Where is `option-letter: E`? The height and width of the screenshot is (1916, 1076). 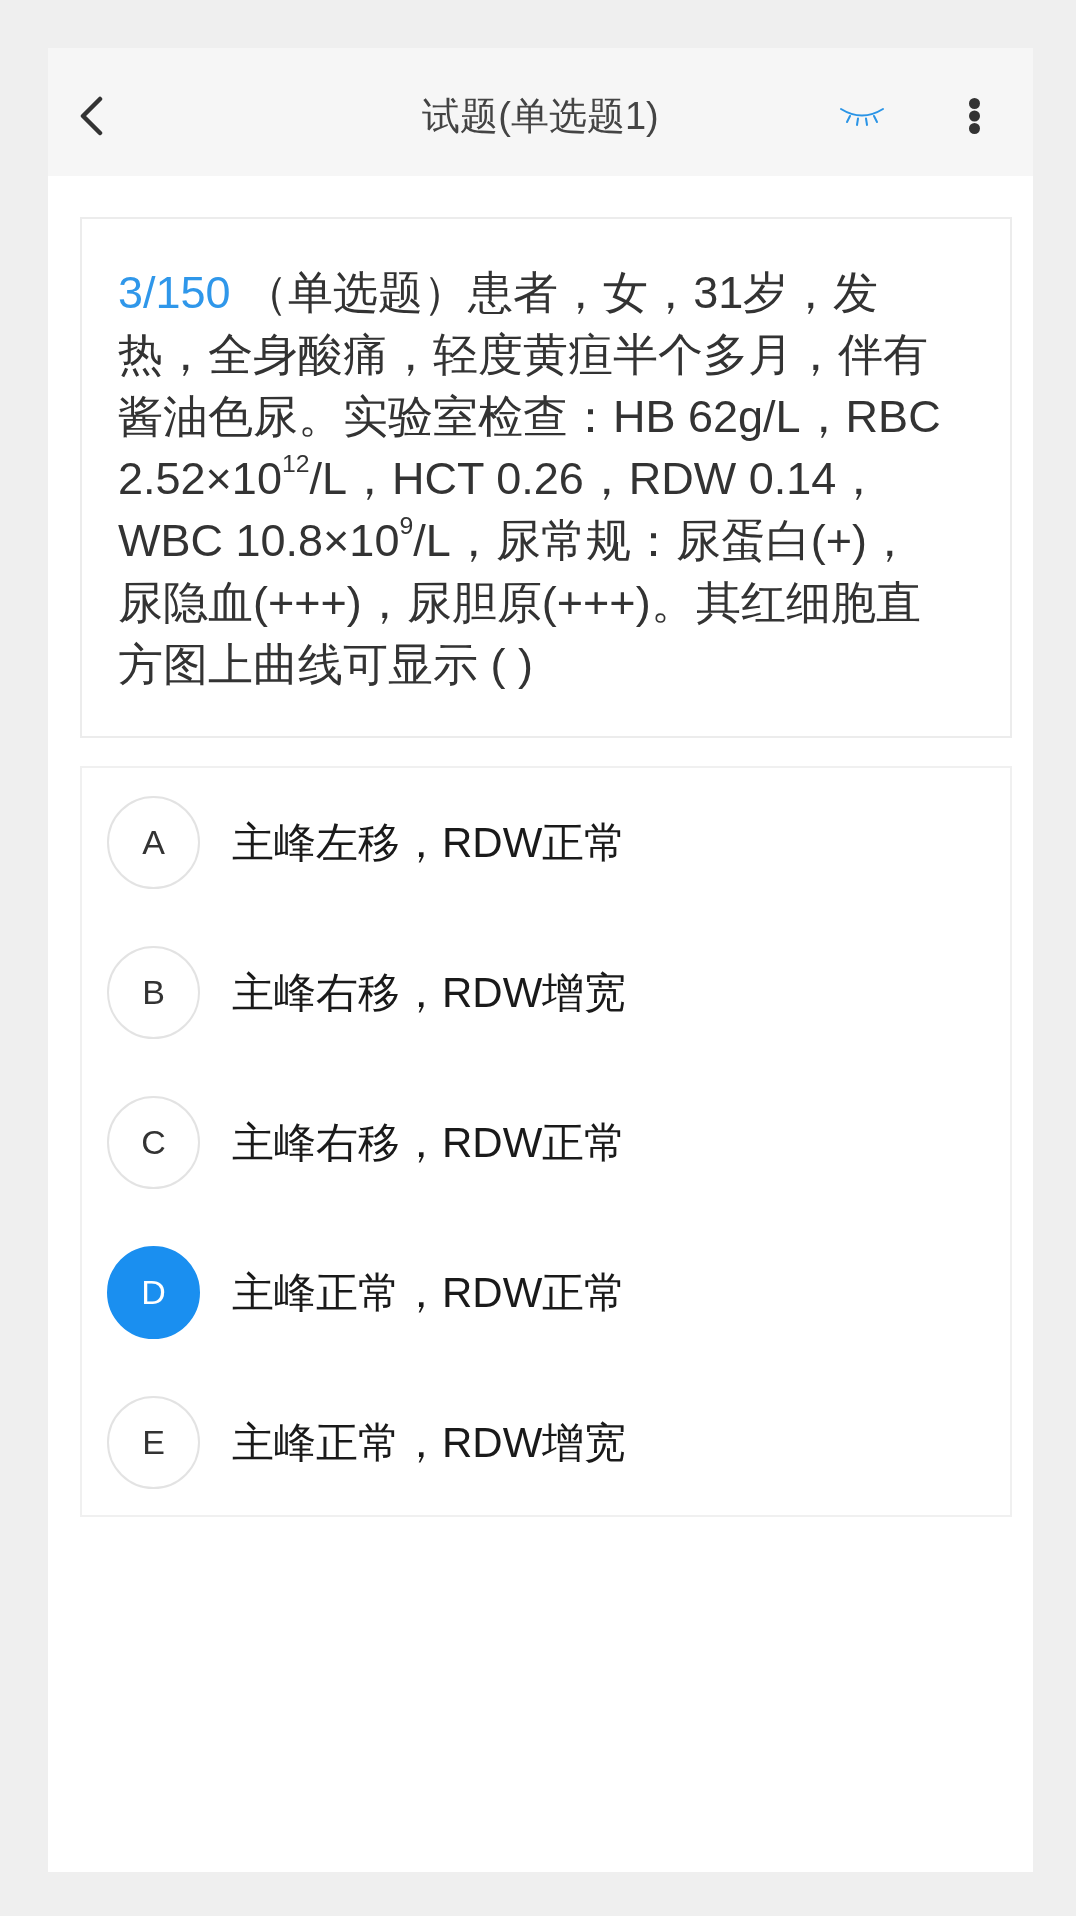 option-letter: E is located at coordinates (153, 1442).